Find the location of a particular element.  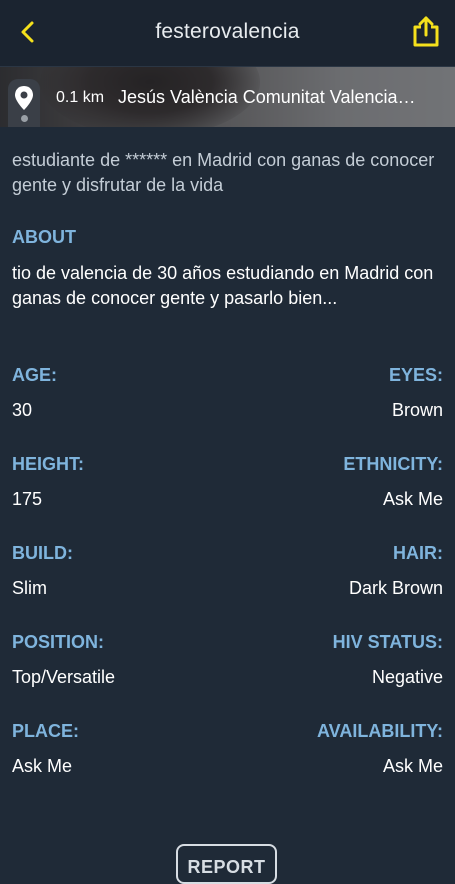

field-row-place-availability: PLACE: AVAILABILITY: Ask Me Ask Me is located at coordinates (227, 751).